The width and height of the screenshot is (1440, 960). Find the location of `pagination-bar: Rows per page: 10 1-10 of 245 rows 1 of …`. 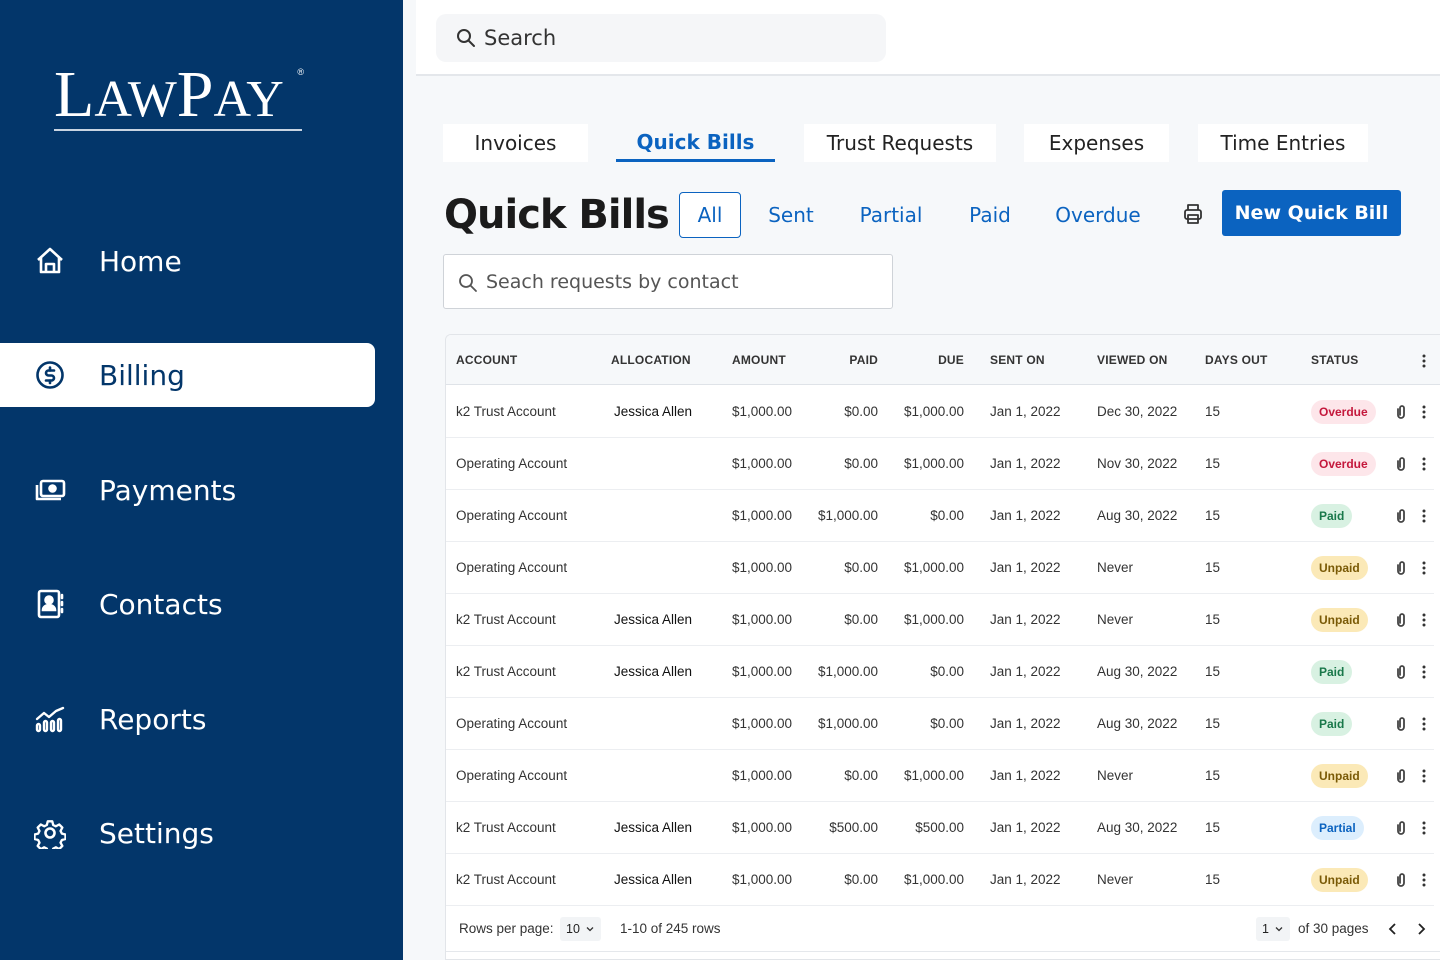

pagination-bar: Rows per page: 10 1-10 of 245 rows 1 of … is located at coordinates (943, 929).